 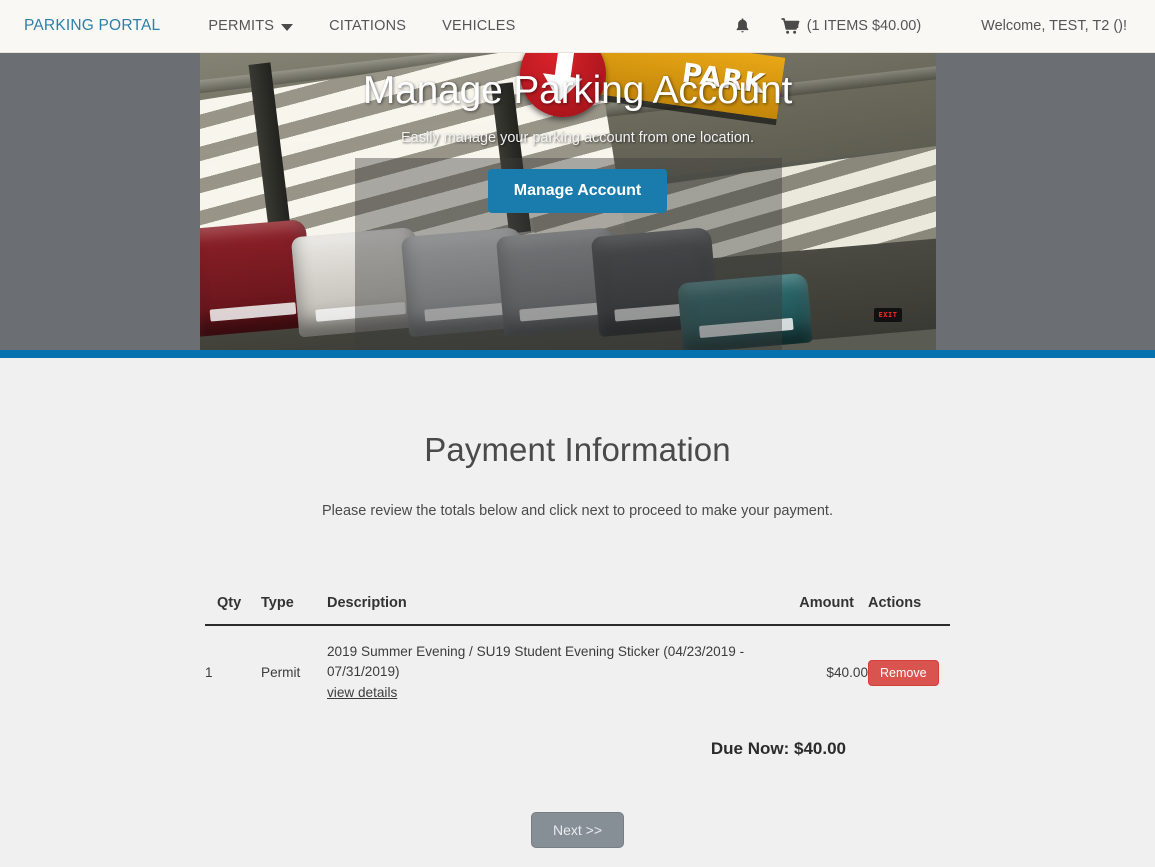 What do you see at coordinates (903, 672) in the screenshot?
I see `remove-item-button: Remove` at bounding box center [903, 672].